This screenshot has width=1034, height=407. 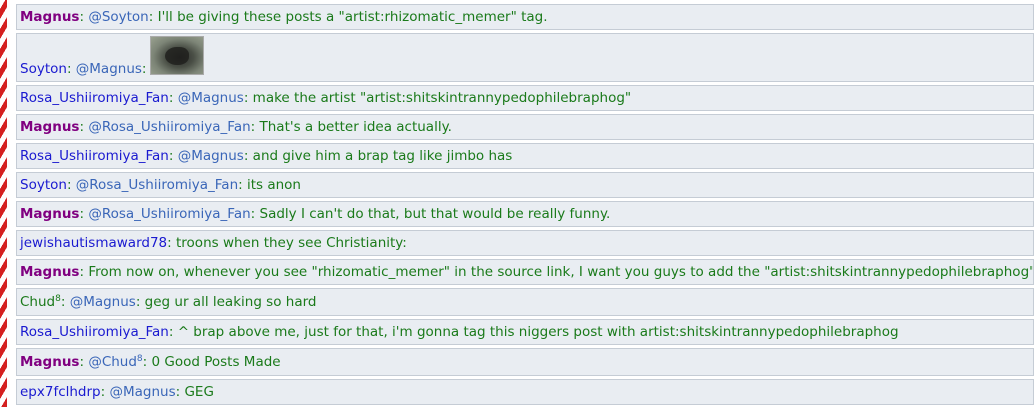 I want to click on username-link: jewishautismaward78, so click(x=93, y=243).